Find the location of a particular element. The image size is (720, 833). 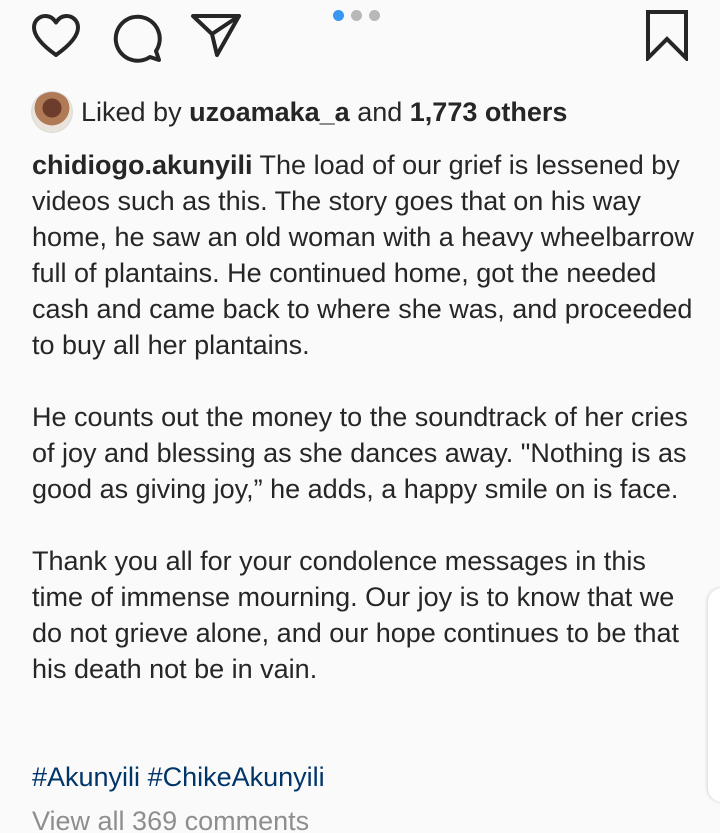

hashtag-link: #Akunyili is located at coordinates (86, 777).